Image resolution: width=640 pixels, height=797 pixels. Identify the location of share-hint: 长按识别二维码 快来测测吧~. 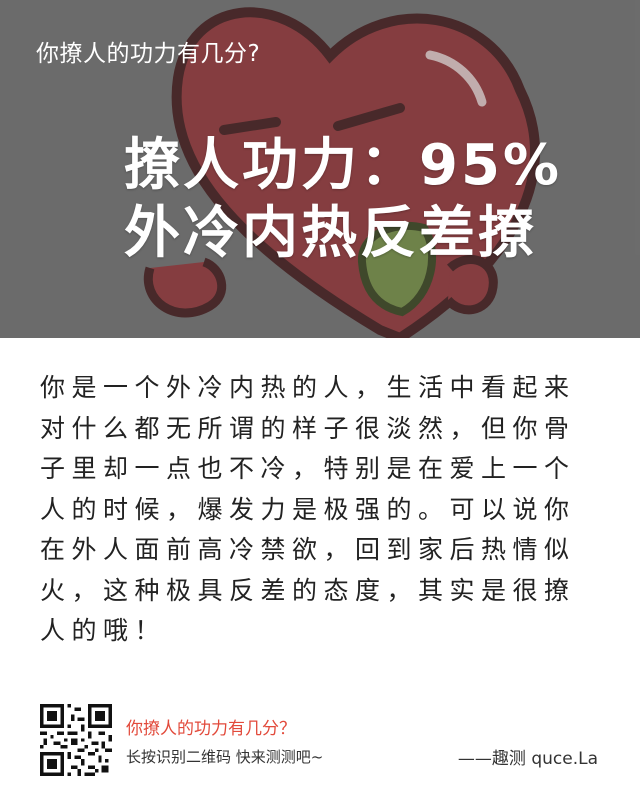
(225, 757).